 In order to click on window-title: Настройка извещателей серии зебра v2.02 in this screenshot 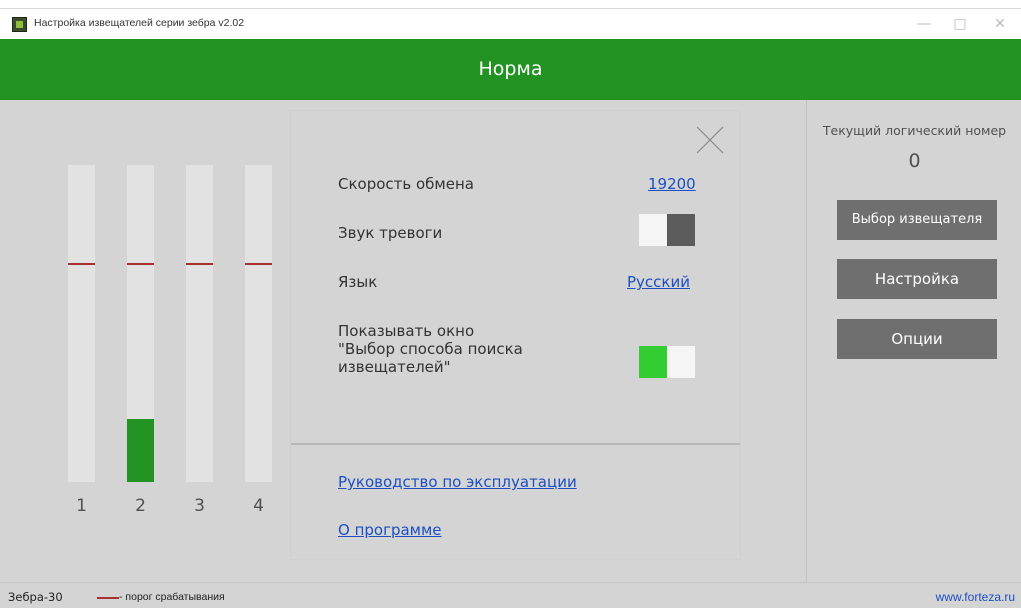, I will do `click(139, 23)`.